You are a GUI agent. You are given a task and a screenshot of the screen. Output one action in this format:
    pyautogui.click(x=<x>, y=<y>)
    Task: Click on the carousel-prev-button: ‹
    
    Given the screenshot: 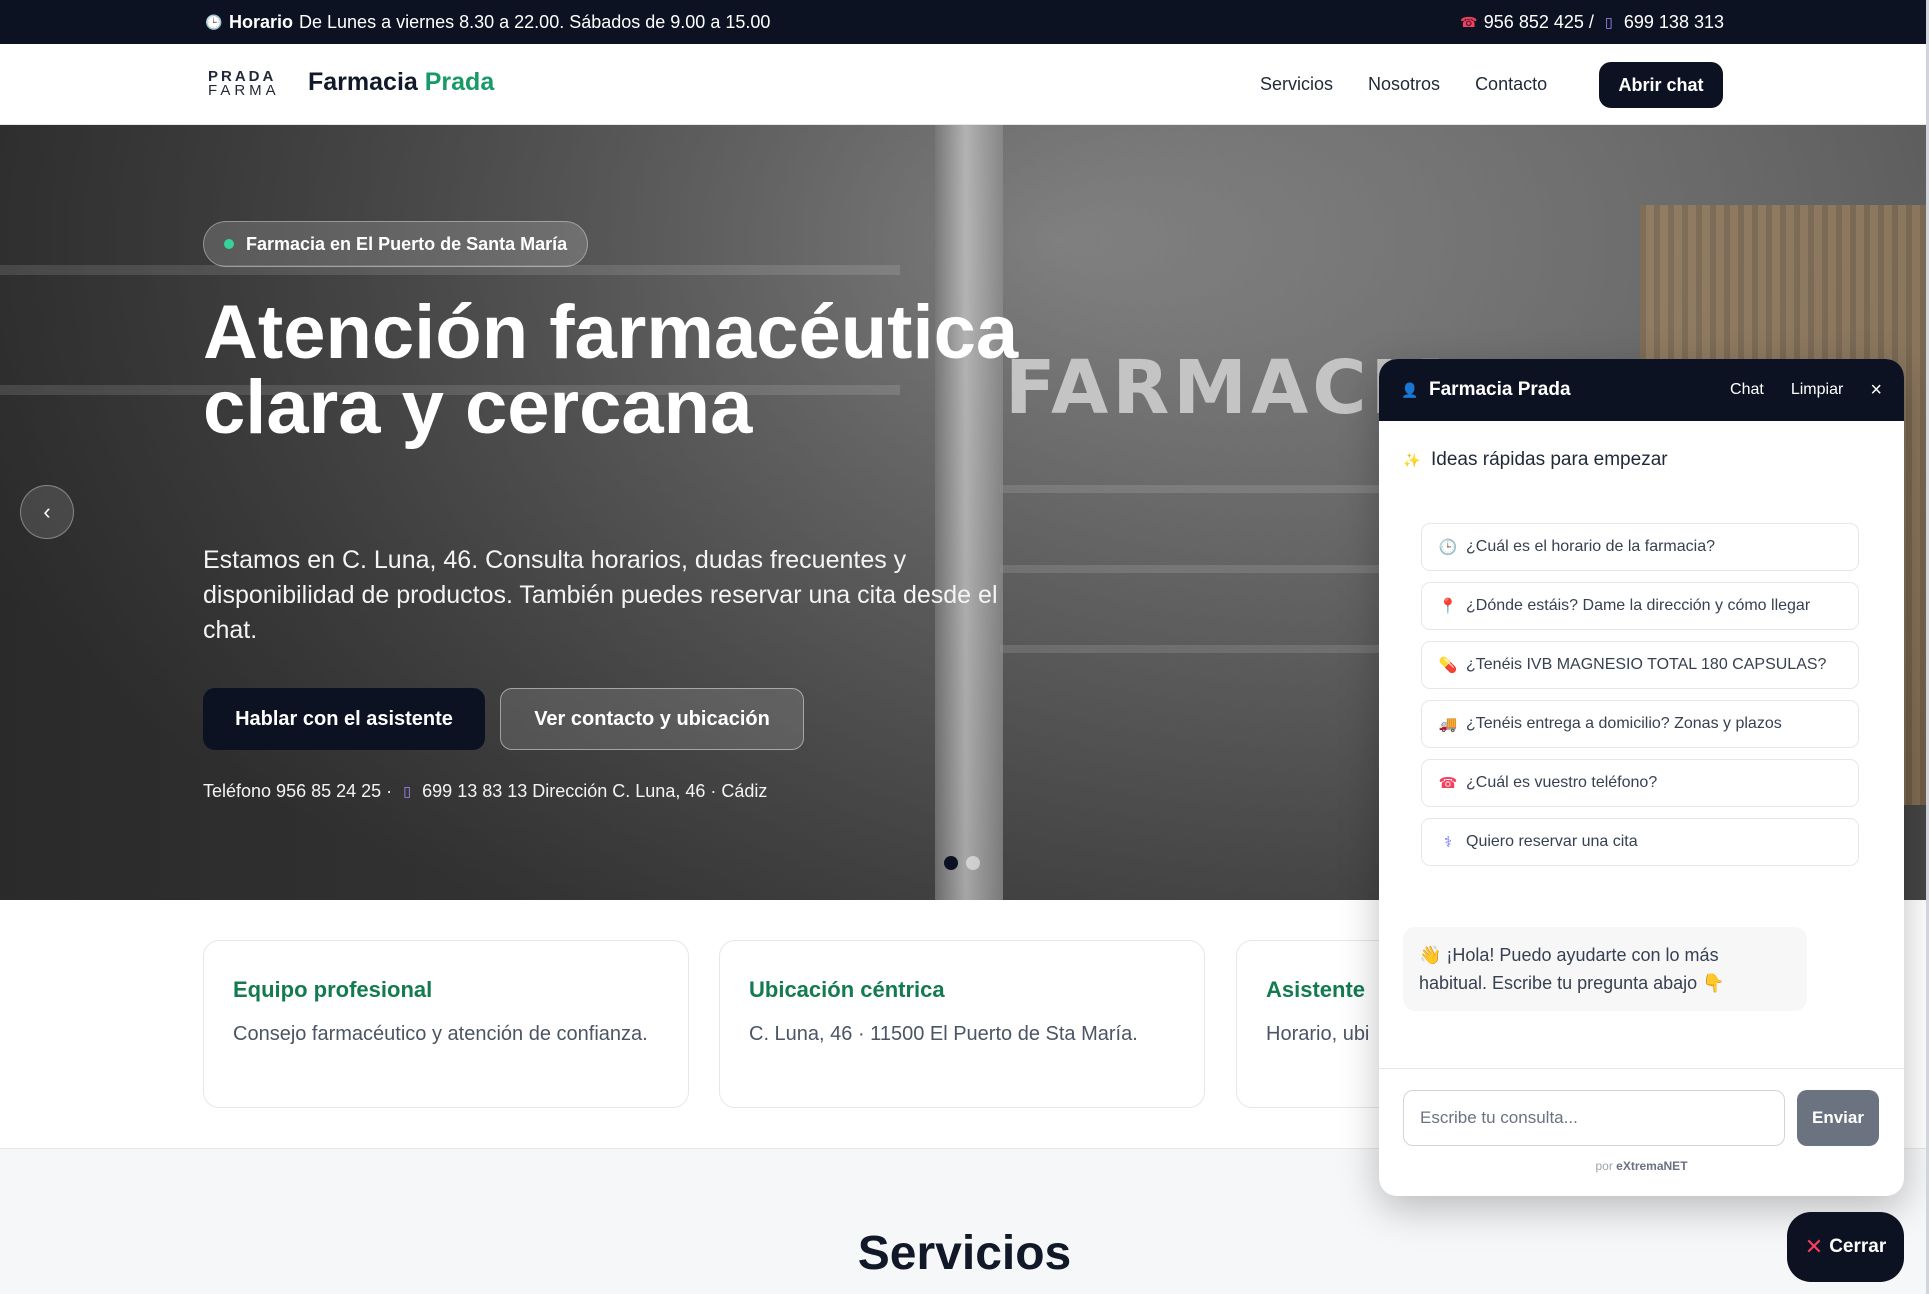 What is the action you would take?
    pyautogui.click(x=47, y=512)
    